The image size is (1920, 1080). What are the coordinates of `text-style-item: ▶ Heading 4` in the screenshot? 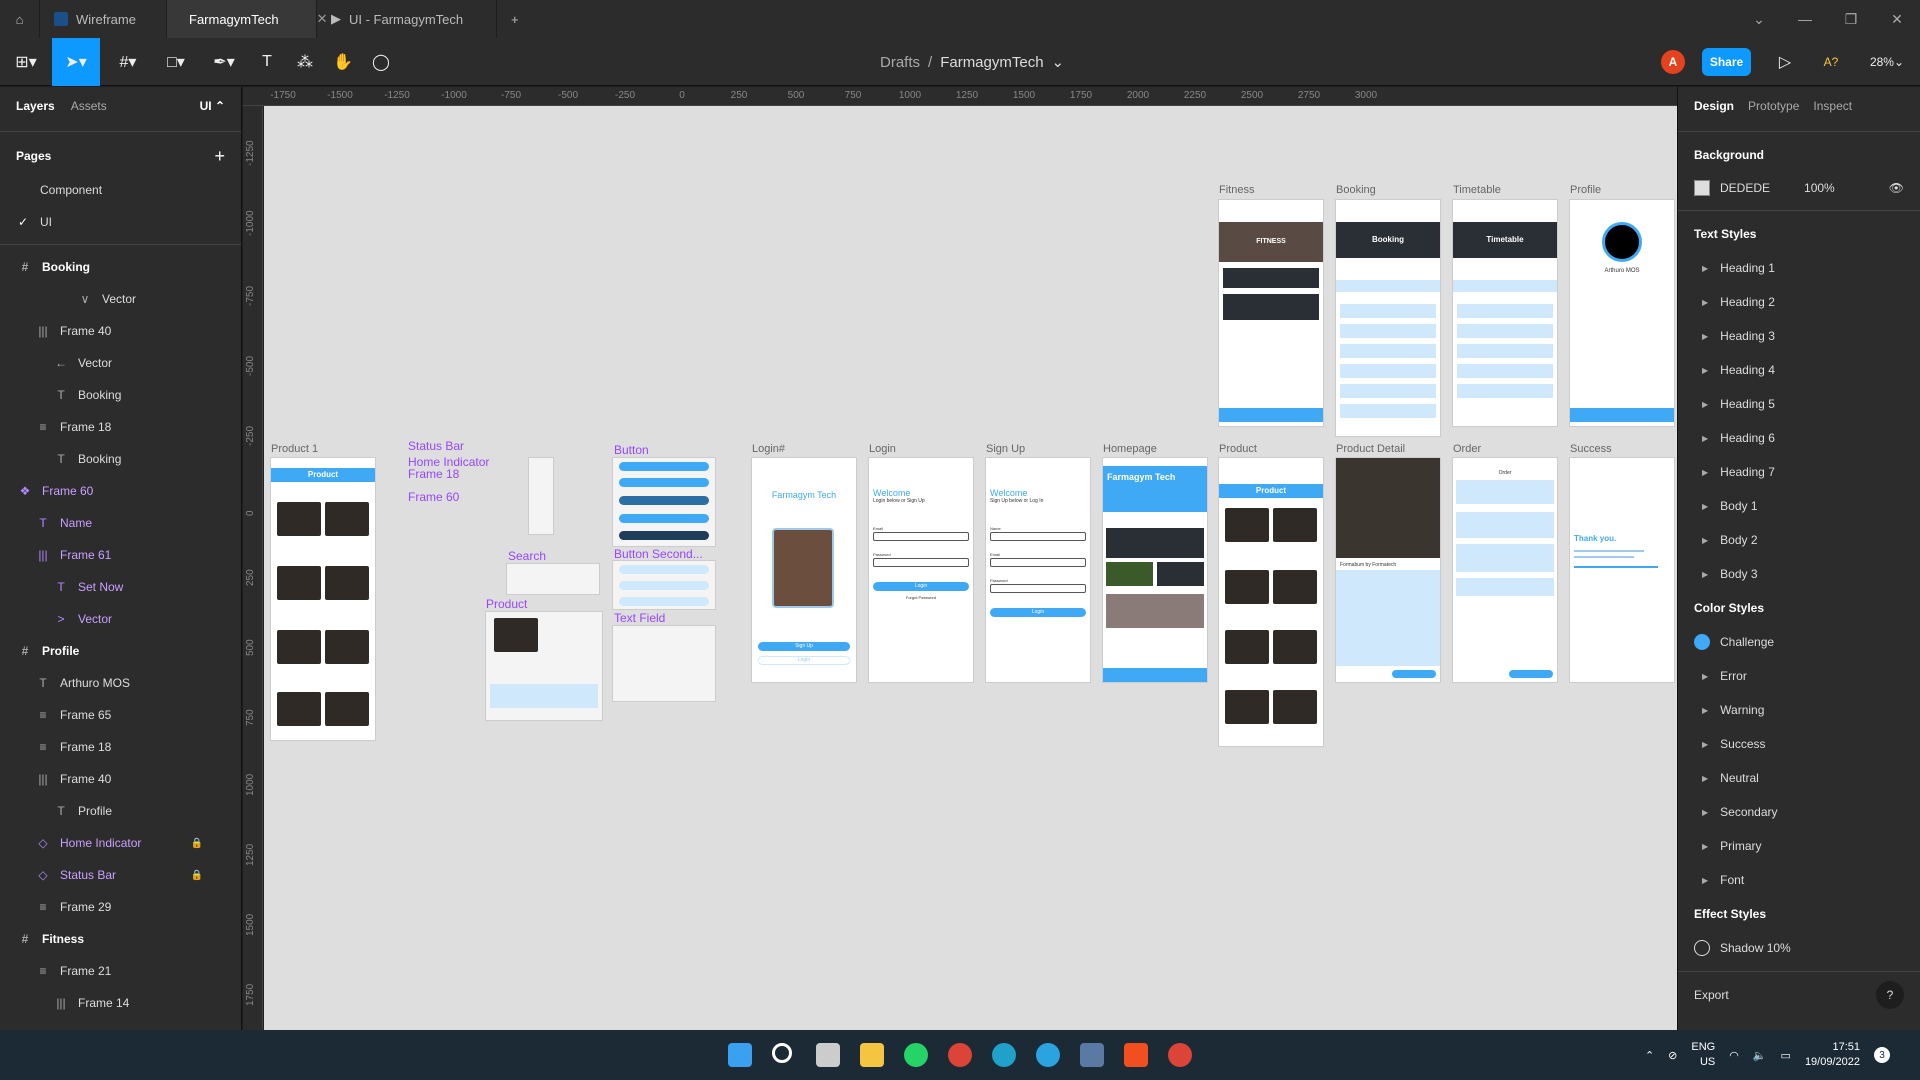 It's located at (1799, 370).